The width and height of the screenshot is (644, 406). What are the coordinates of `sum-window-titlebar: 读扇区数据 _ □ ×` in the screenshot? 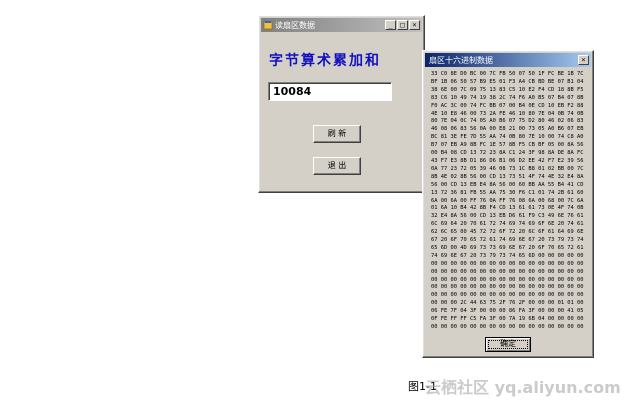 It's located at (341, 25).